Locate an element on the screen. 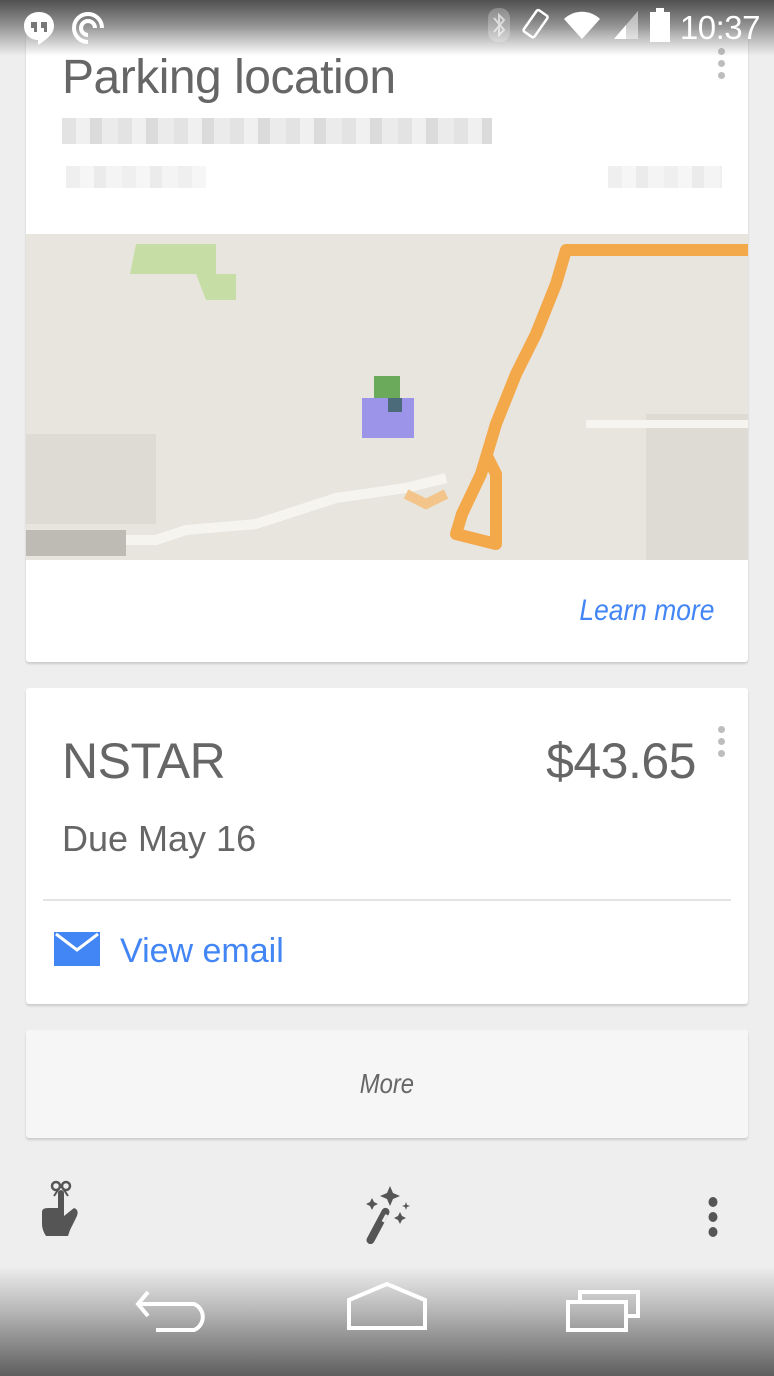 The height and width of the screenshot is (1376, 774). customize-button is located at coordinates (388, 1215).